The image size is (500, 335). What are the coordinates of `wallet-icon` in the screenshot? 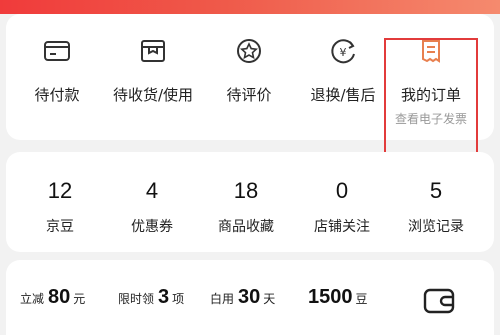 It's located at (440, 301).